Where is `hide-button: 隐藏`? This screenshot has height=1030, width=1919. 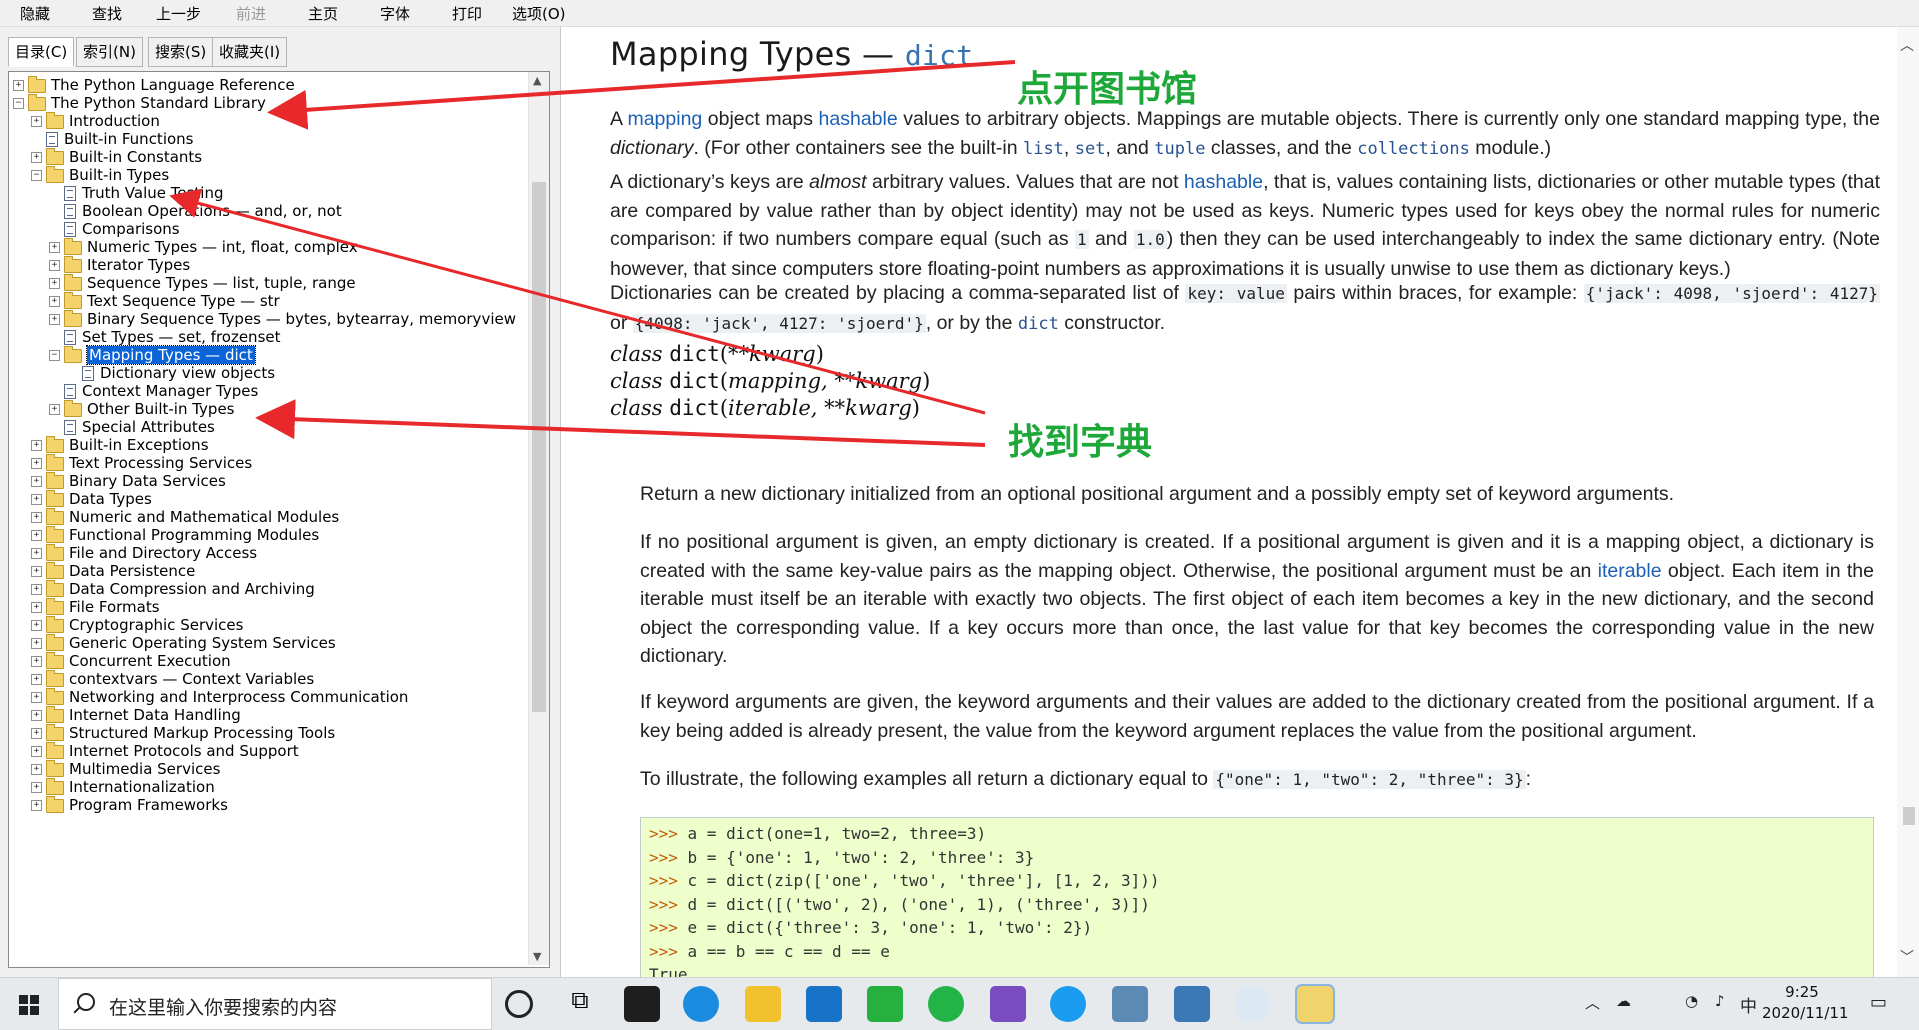
hide-button: 隐藏 is located at coordinates (35, 13).